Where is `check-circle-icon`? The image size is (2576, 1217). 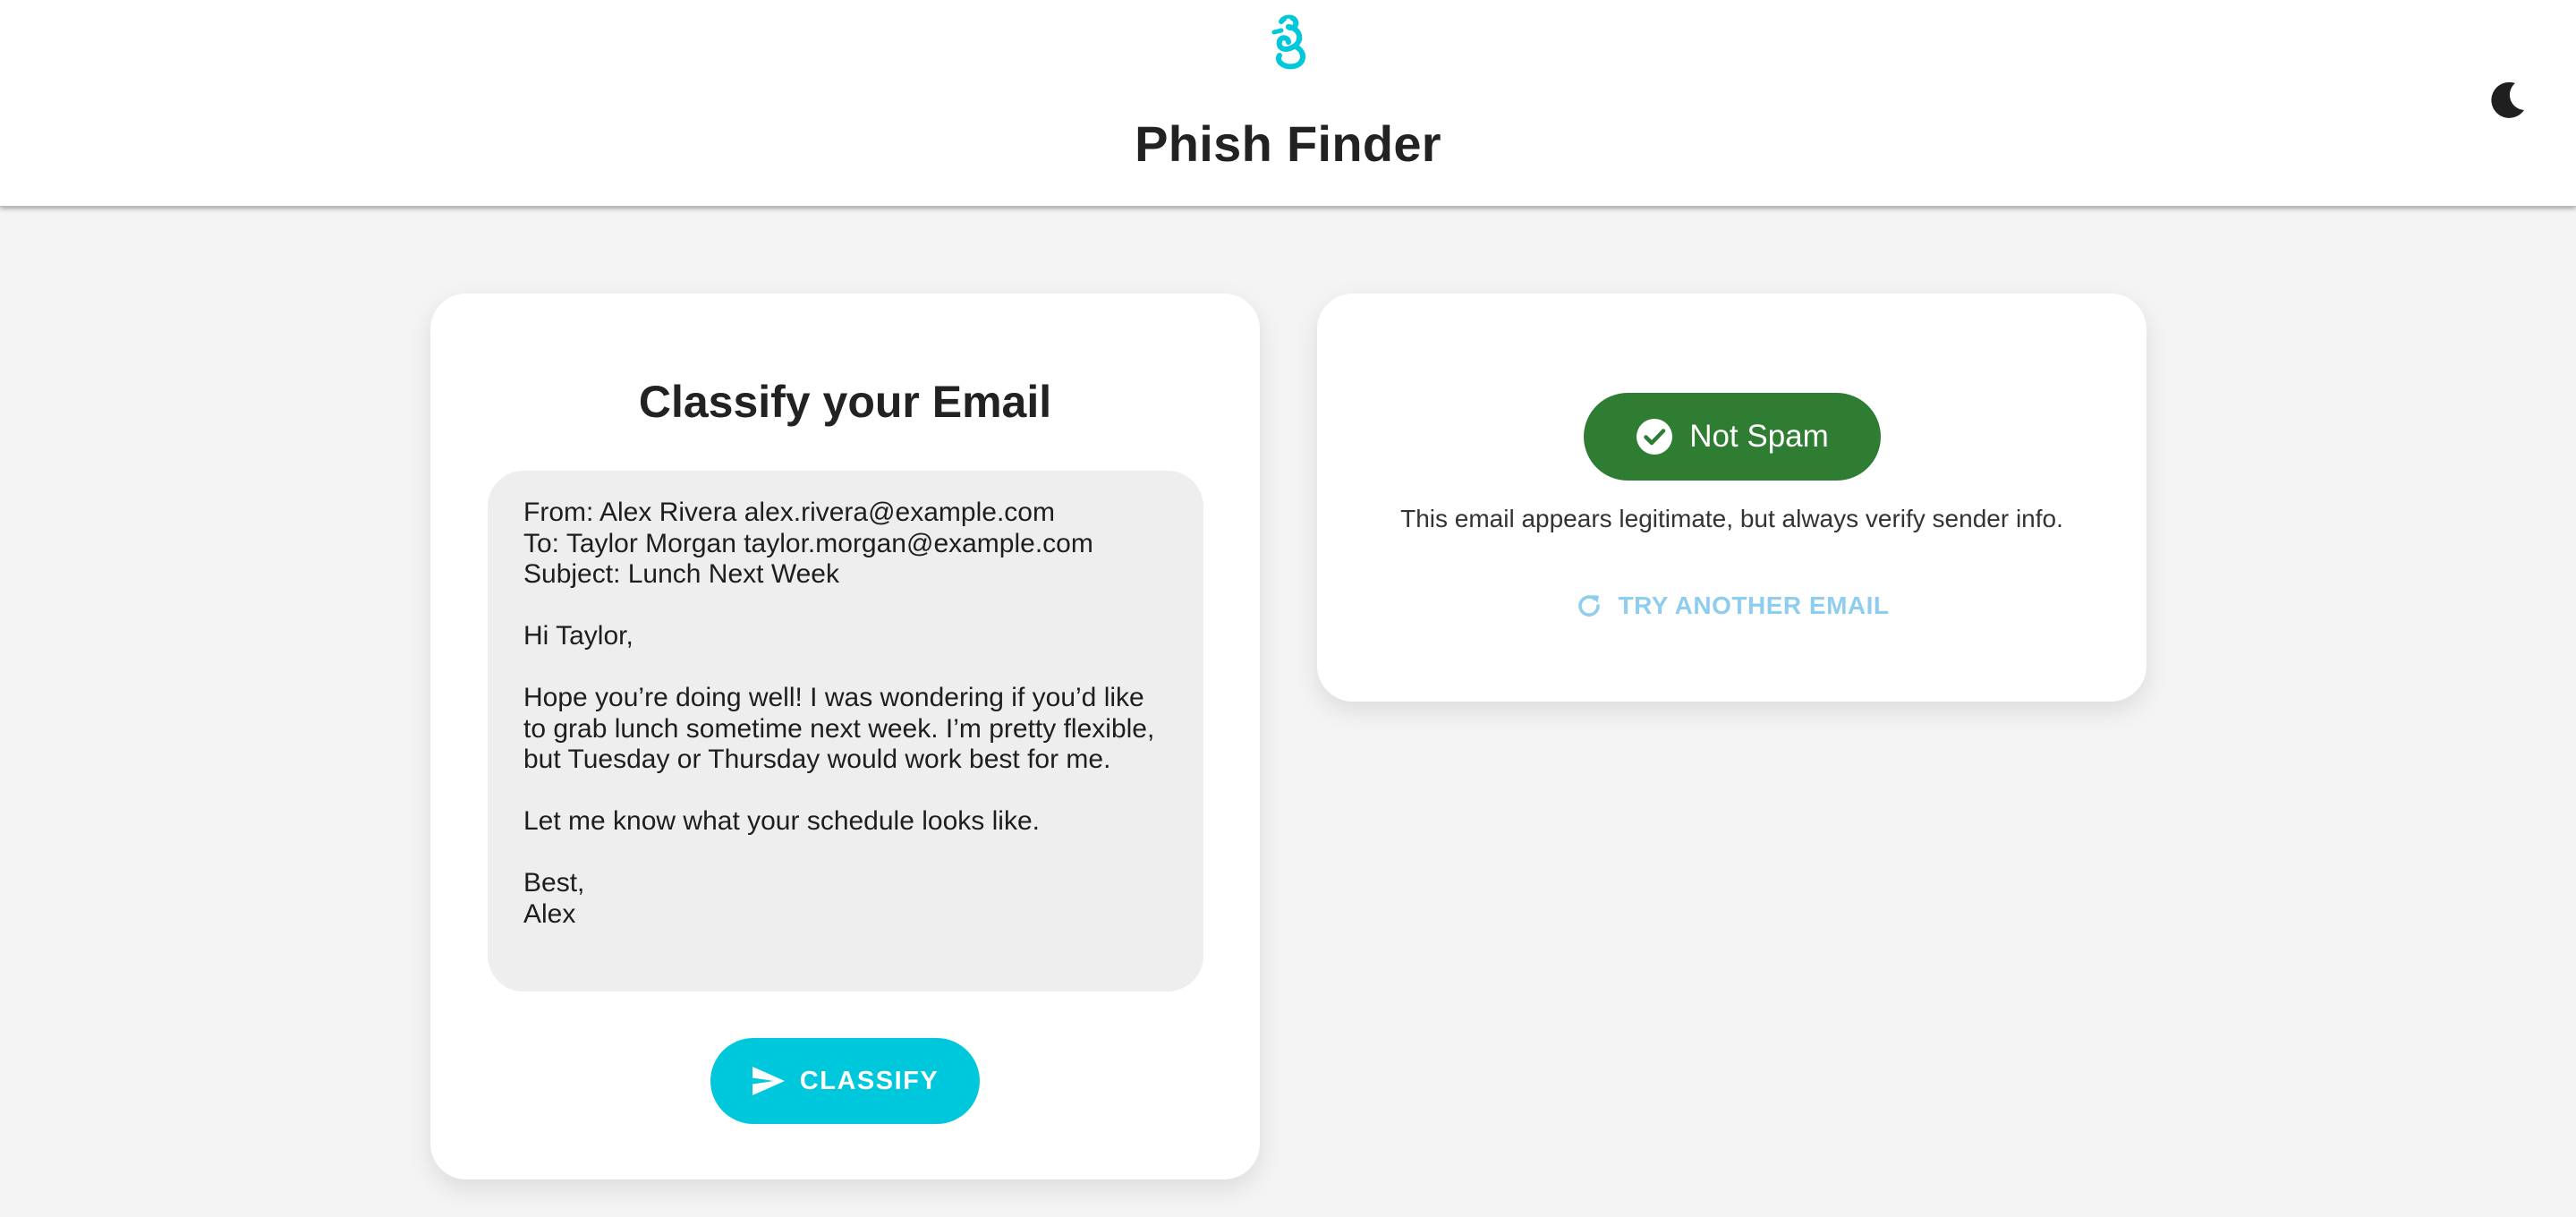
check-circle-icon is located at coordinates (1654, 436).